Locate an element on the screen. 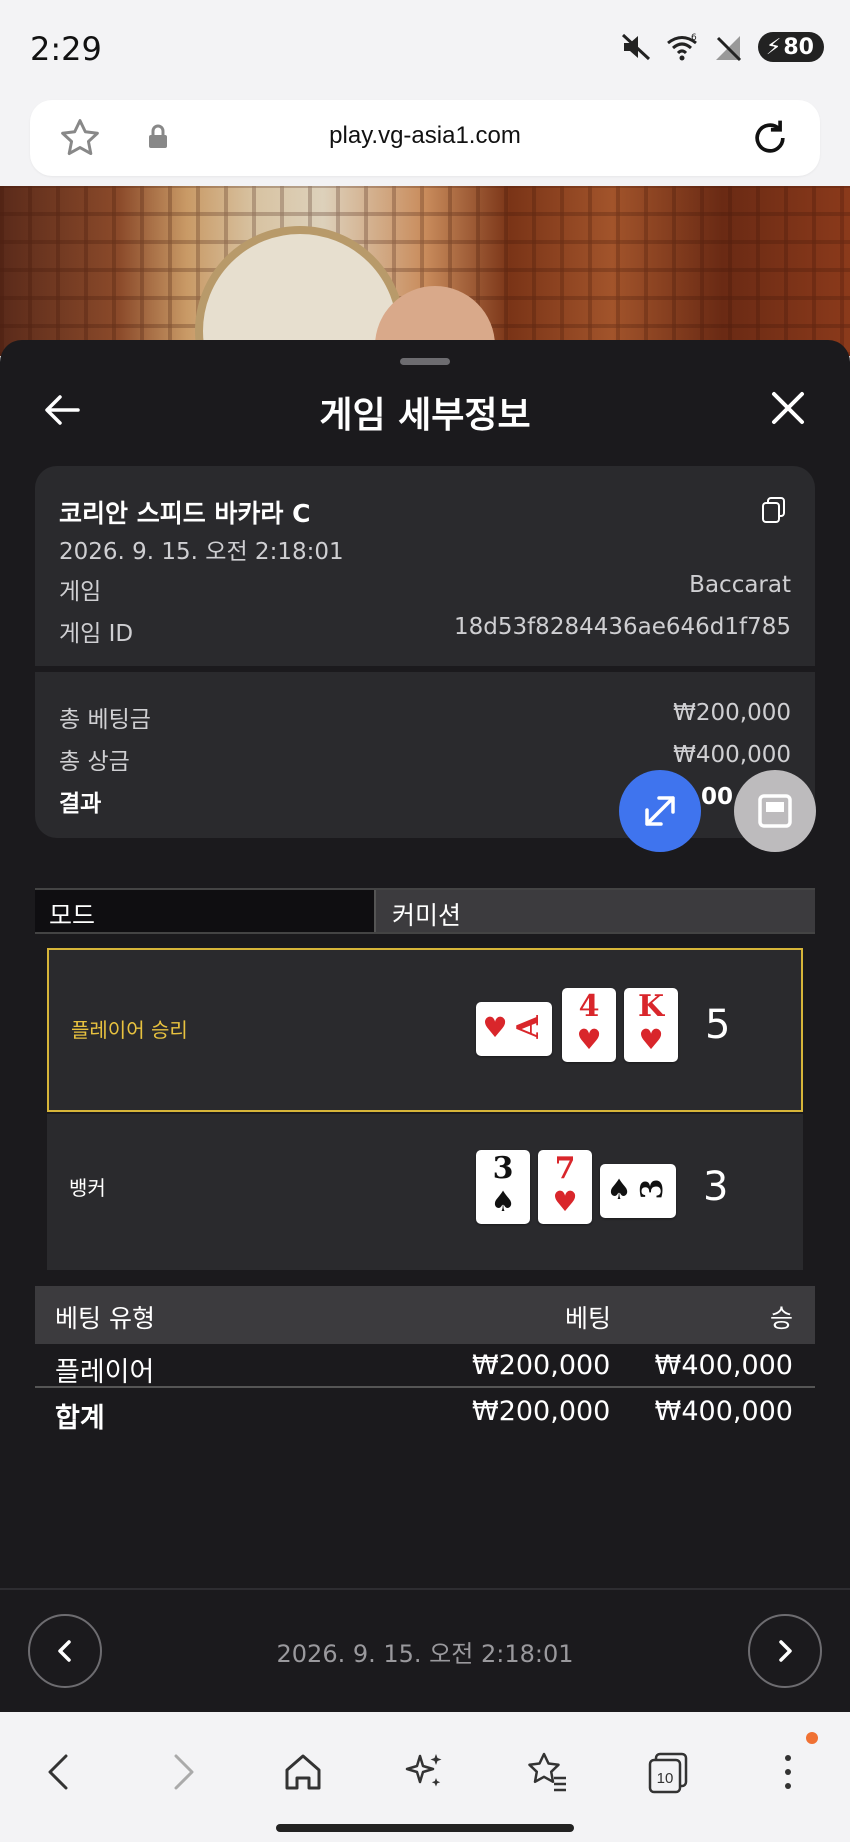 This screenshot has width=850, height=1842. url-text: play.vg-asia1.com is located at coordinates (425, 136).